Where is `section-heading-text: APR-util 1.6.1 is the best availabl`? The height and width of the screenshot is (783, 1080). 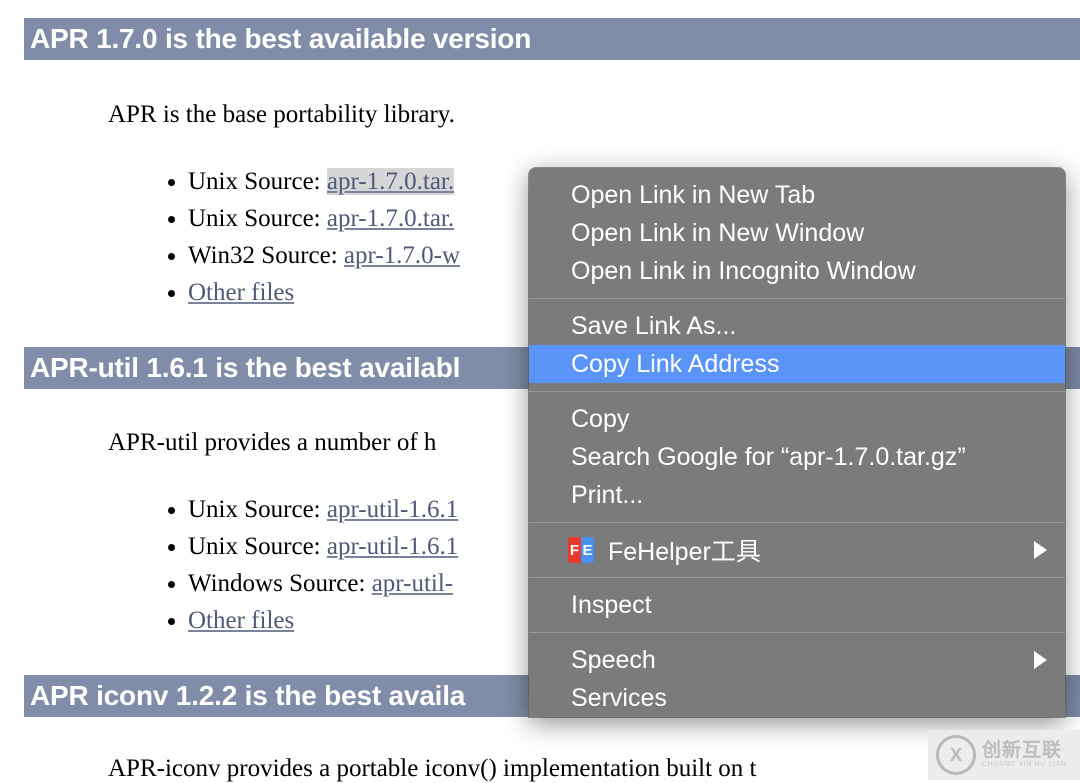
section-heading-text: APR-util 1.6.1 is the best availabl is located at coordinates (245, 367).